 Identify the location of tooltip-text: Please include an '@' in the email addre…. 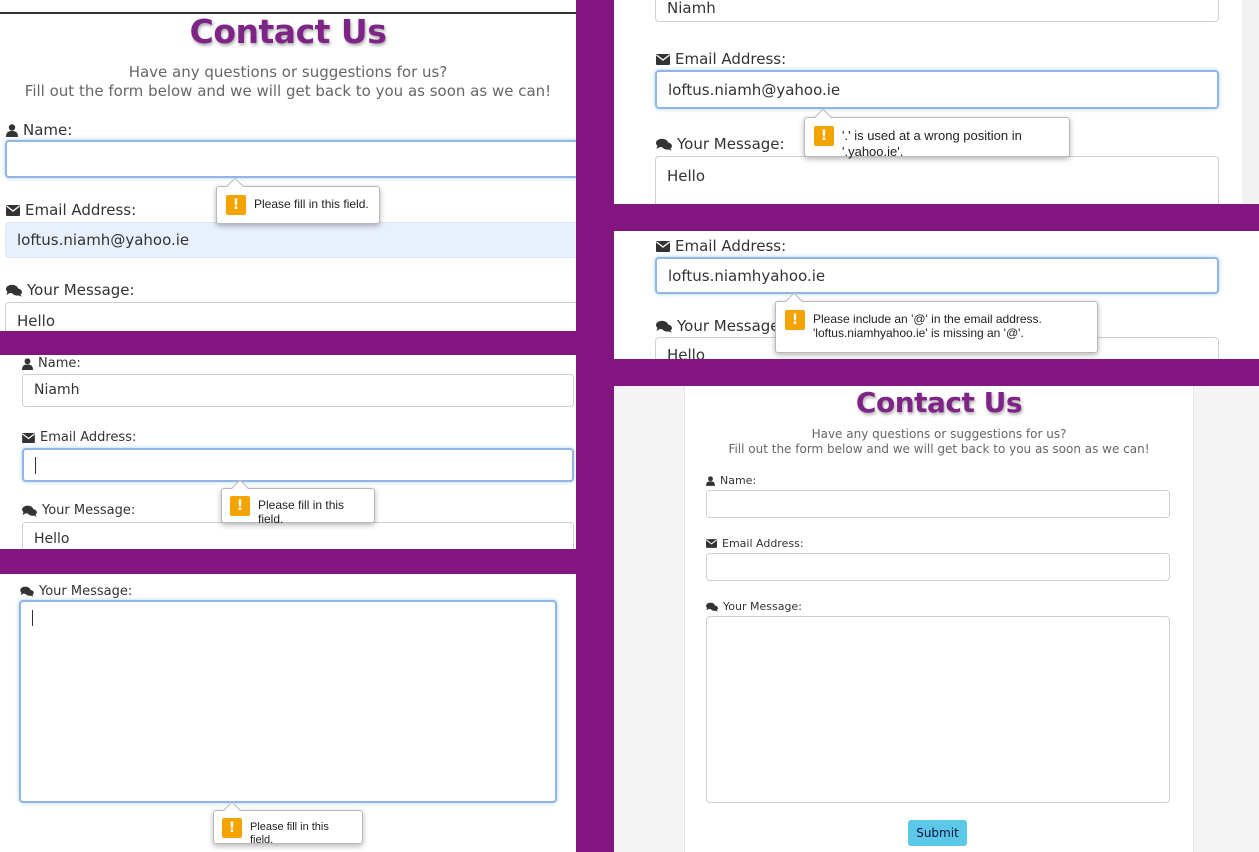
(927, 325).